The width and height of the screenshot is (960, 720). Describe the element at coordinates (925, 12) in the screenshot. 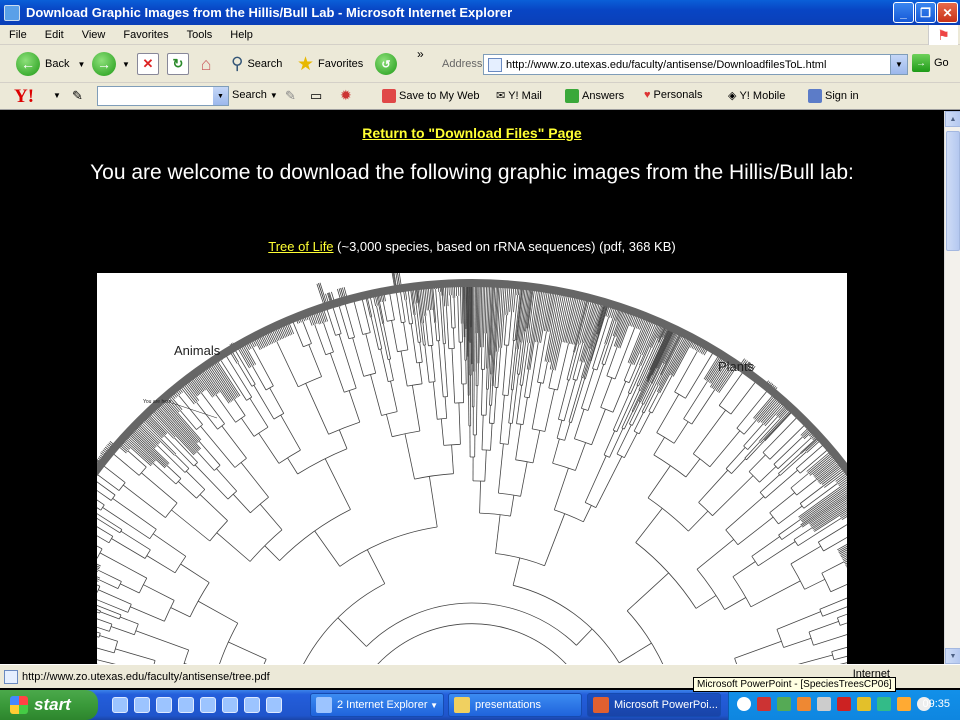

I see `maximize-button: ❐` at that location.